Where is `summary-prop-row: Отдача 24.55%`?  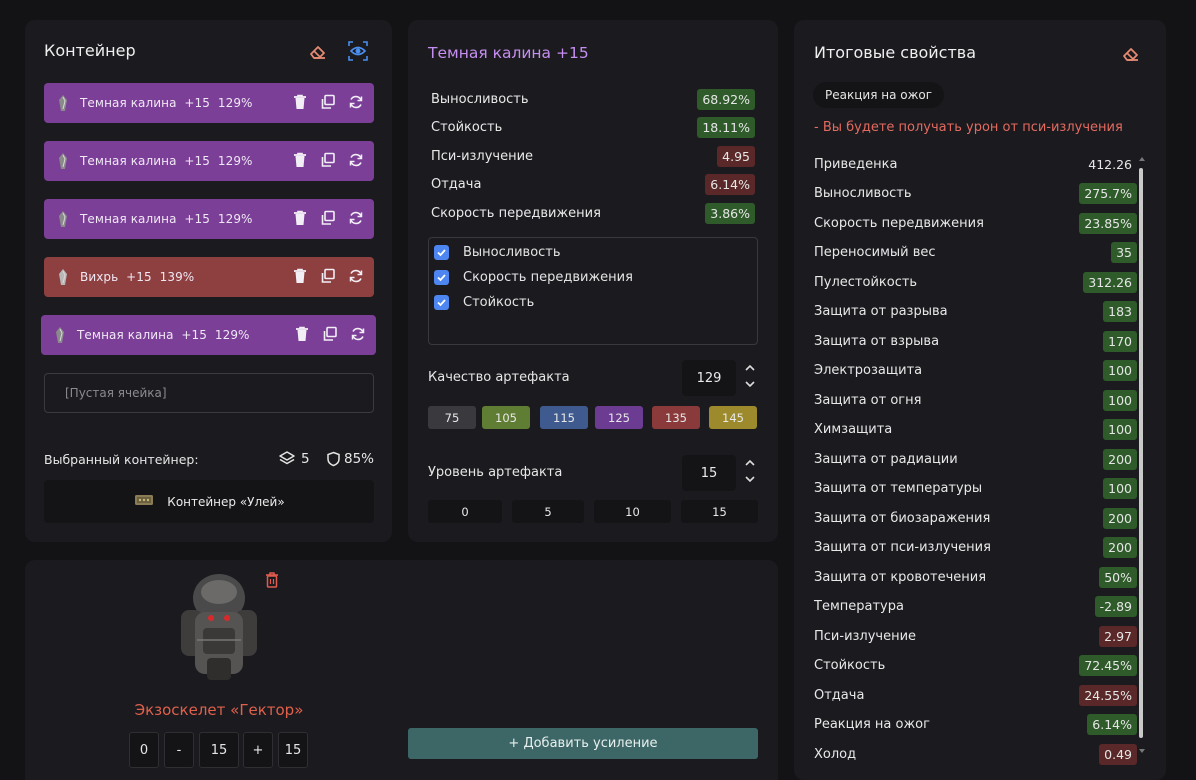 summary-prop-row: Отдача 24.55% is located at coordinates (975, 695).